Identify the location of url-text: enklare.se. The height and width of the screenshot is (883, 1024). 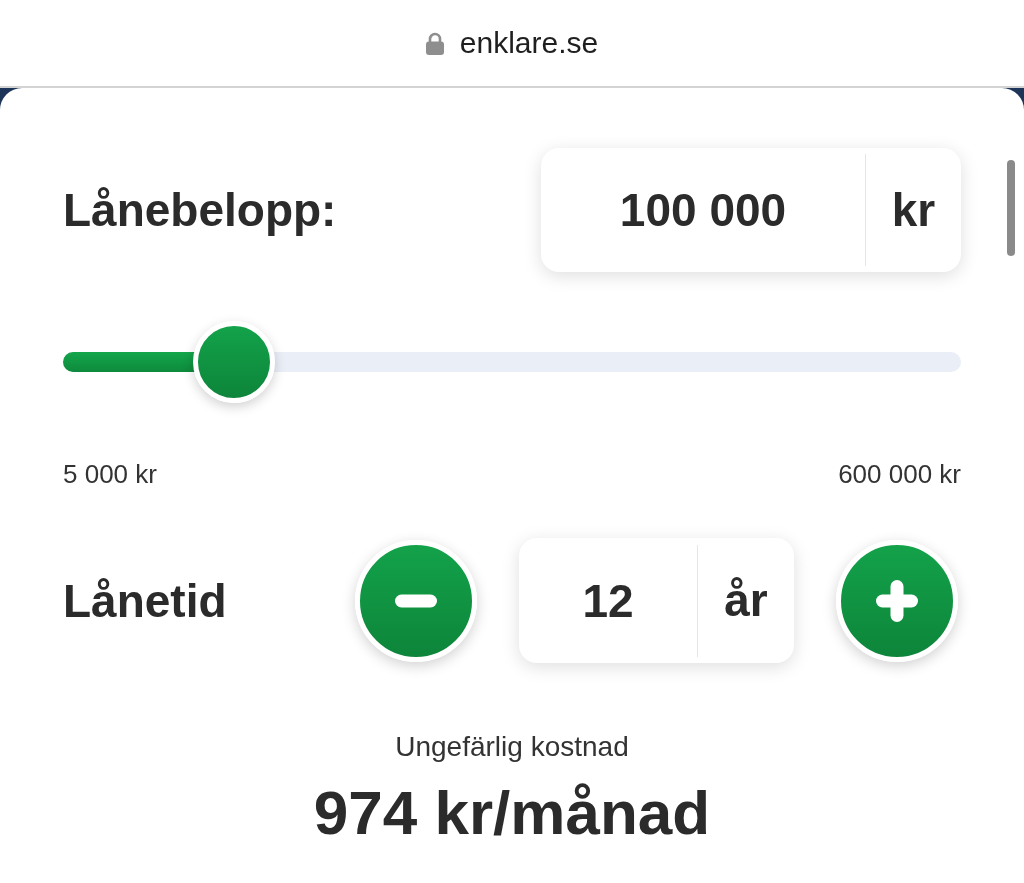
(529, 43).